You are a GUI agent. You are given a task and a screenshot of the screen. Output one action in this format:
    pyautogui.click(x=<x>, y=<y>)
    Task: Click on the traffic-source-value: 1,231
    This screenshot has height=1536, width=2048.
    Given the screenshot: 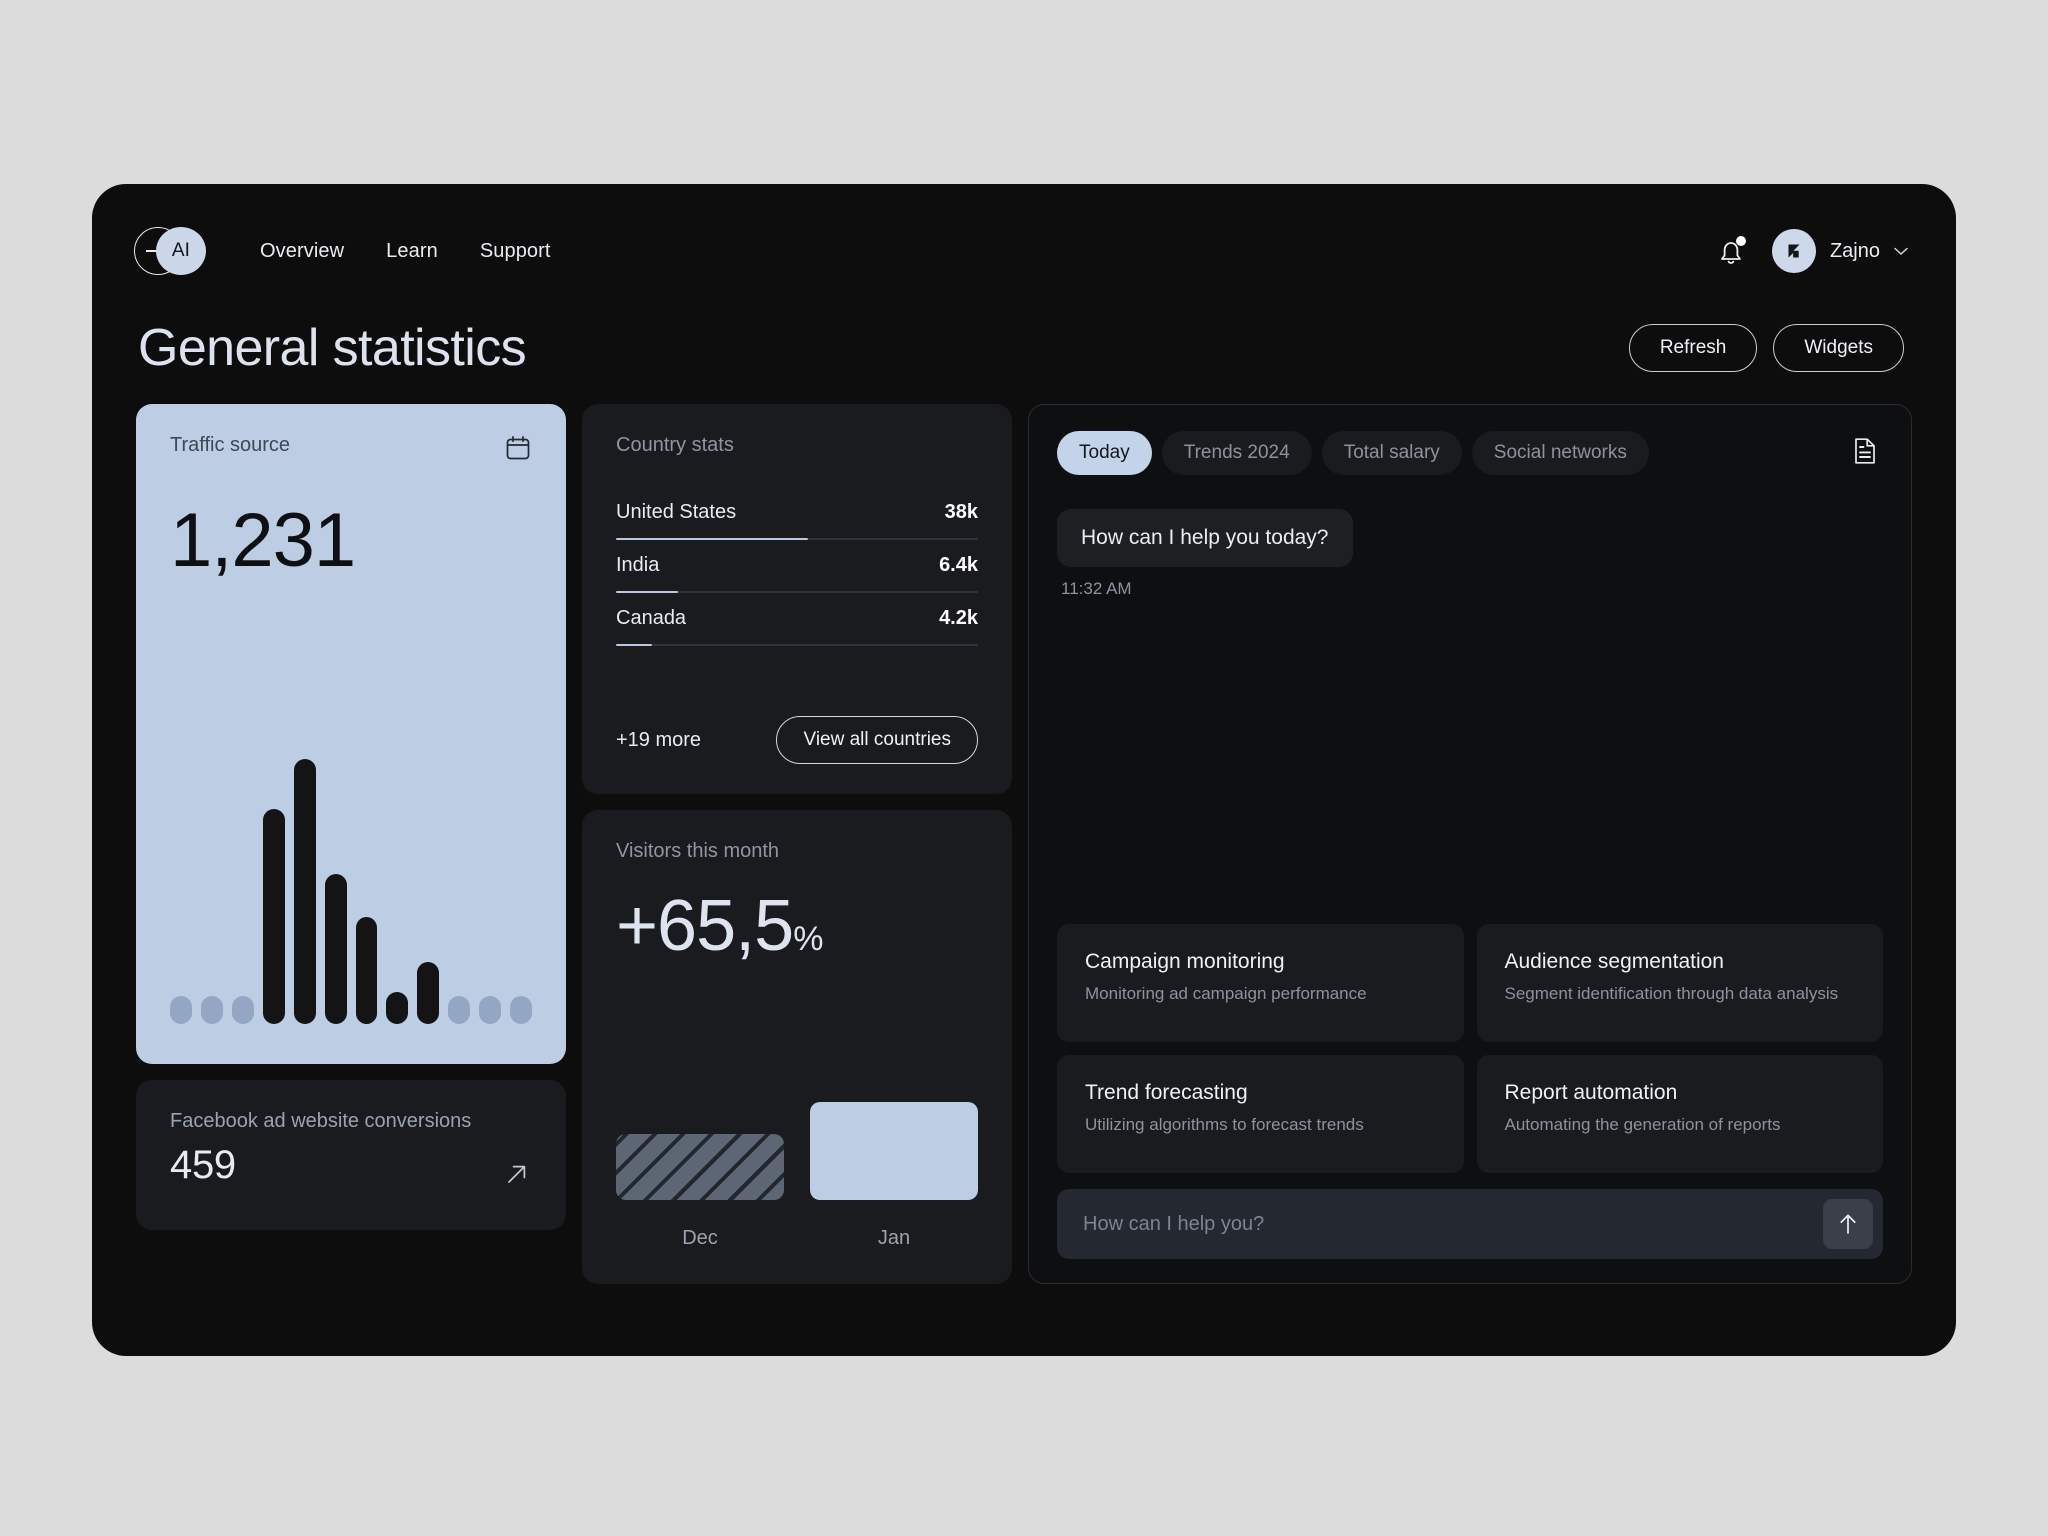 What is the action you would take?
    pyautogui.click(x=263, y=540)
    